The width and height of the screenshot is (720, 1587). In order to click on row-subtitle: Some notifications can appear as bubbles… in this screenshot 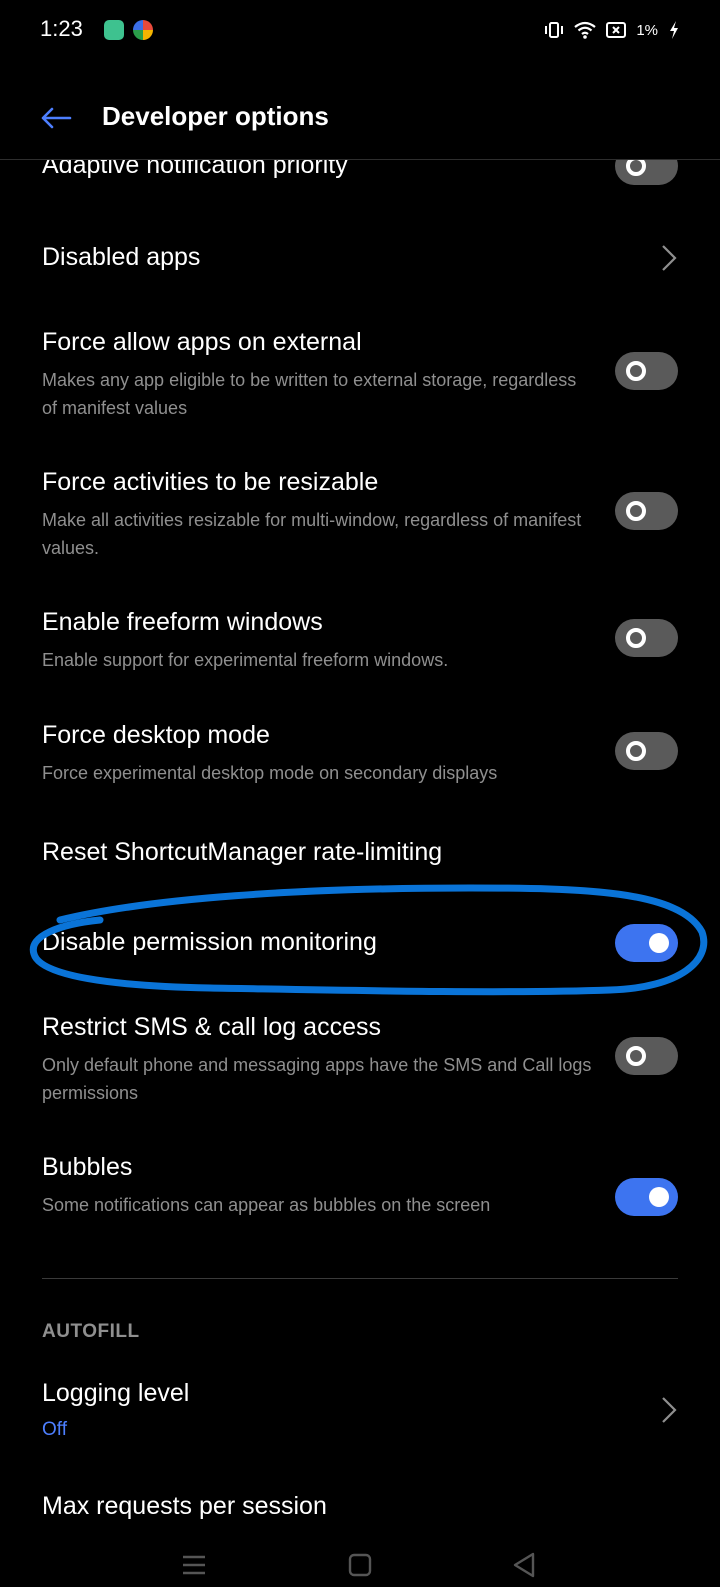, I will do `click(266, 1205)`.